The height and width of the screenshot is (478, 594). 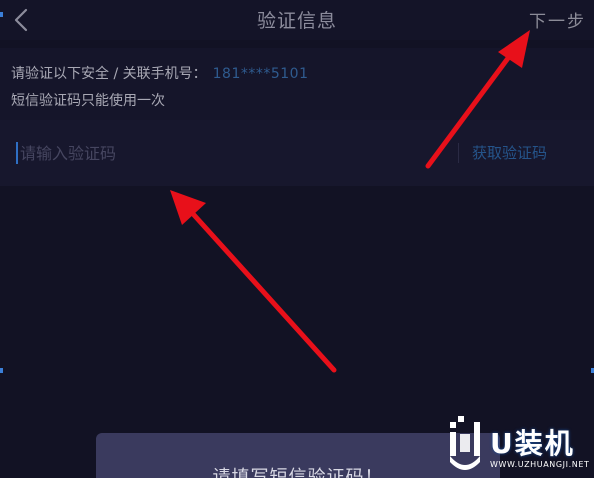 I want to click on top-bar: 验证信息 下一步, so click(x=297, y=20).